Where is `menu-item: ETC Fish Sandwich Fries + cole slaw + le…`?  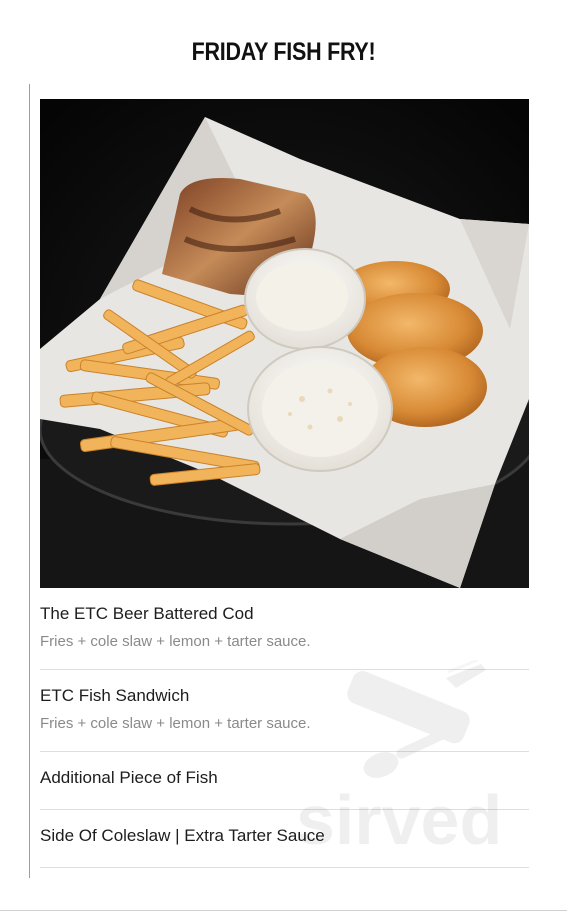 menu-item: ETC Fish Sandwich Fries + cole slaw + le… is located at coordinates (284, 711).